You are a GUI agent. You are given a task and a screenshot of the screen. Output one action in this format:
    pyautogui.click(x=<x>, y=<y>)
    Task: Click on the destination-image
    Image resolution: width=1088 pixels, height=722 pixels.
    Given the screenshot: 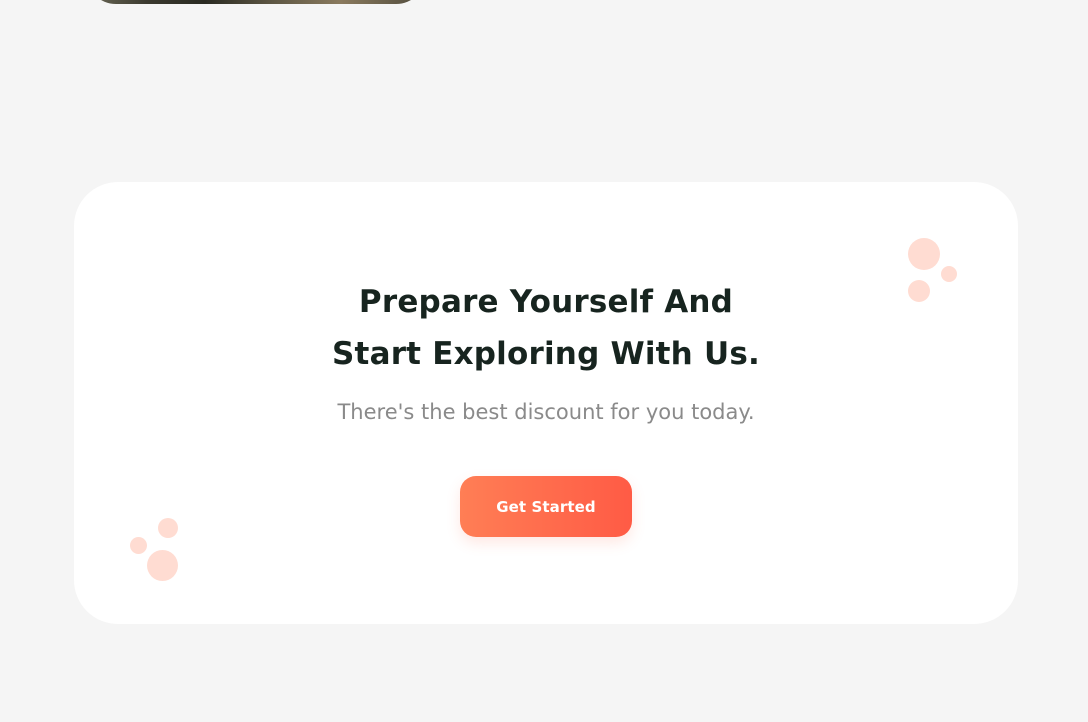 What is the action you would take?
    pyautogui.click(x=256, y=2)
    